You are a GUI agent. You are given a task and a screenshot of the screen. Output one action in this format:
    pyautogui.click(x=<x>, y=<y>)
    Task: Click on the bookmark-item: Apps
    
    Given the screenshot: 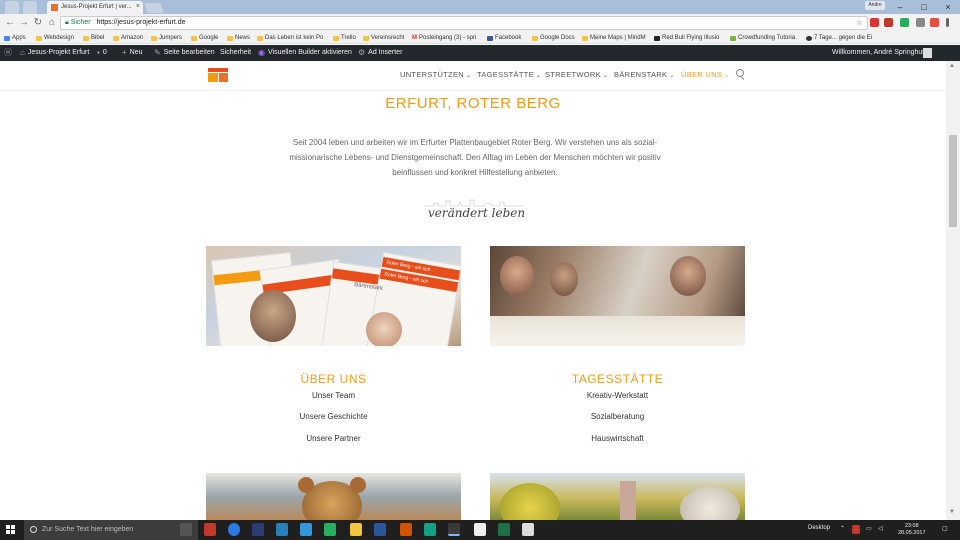 What is the action you would take?
    pyautogui.click(x=15, y=38)
    